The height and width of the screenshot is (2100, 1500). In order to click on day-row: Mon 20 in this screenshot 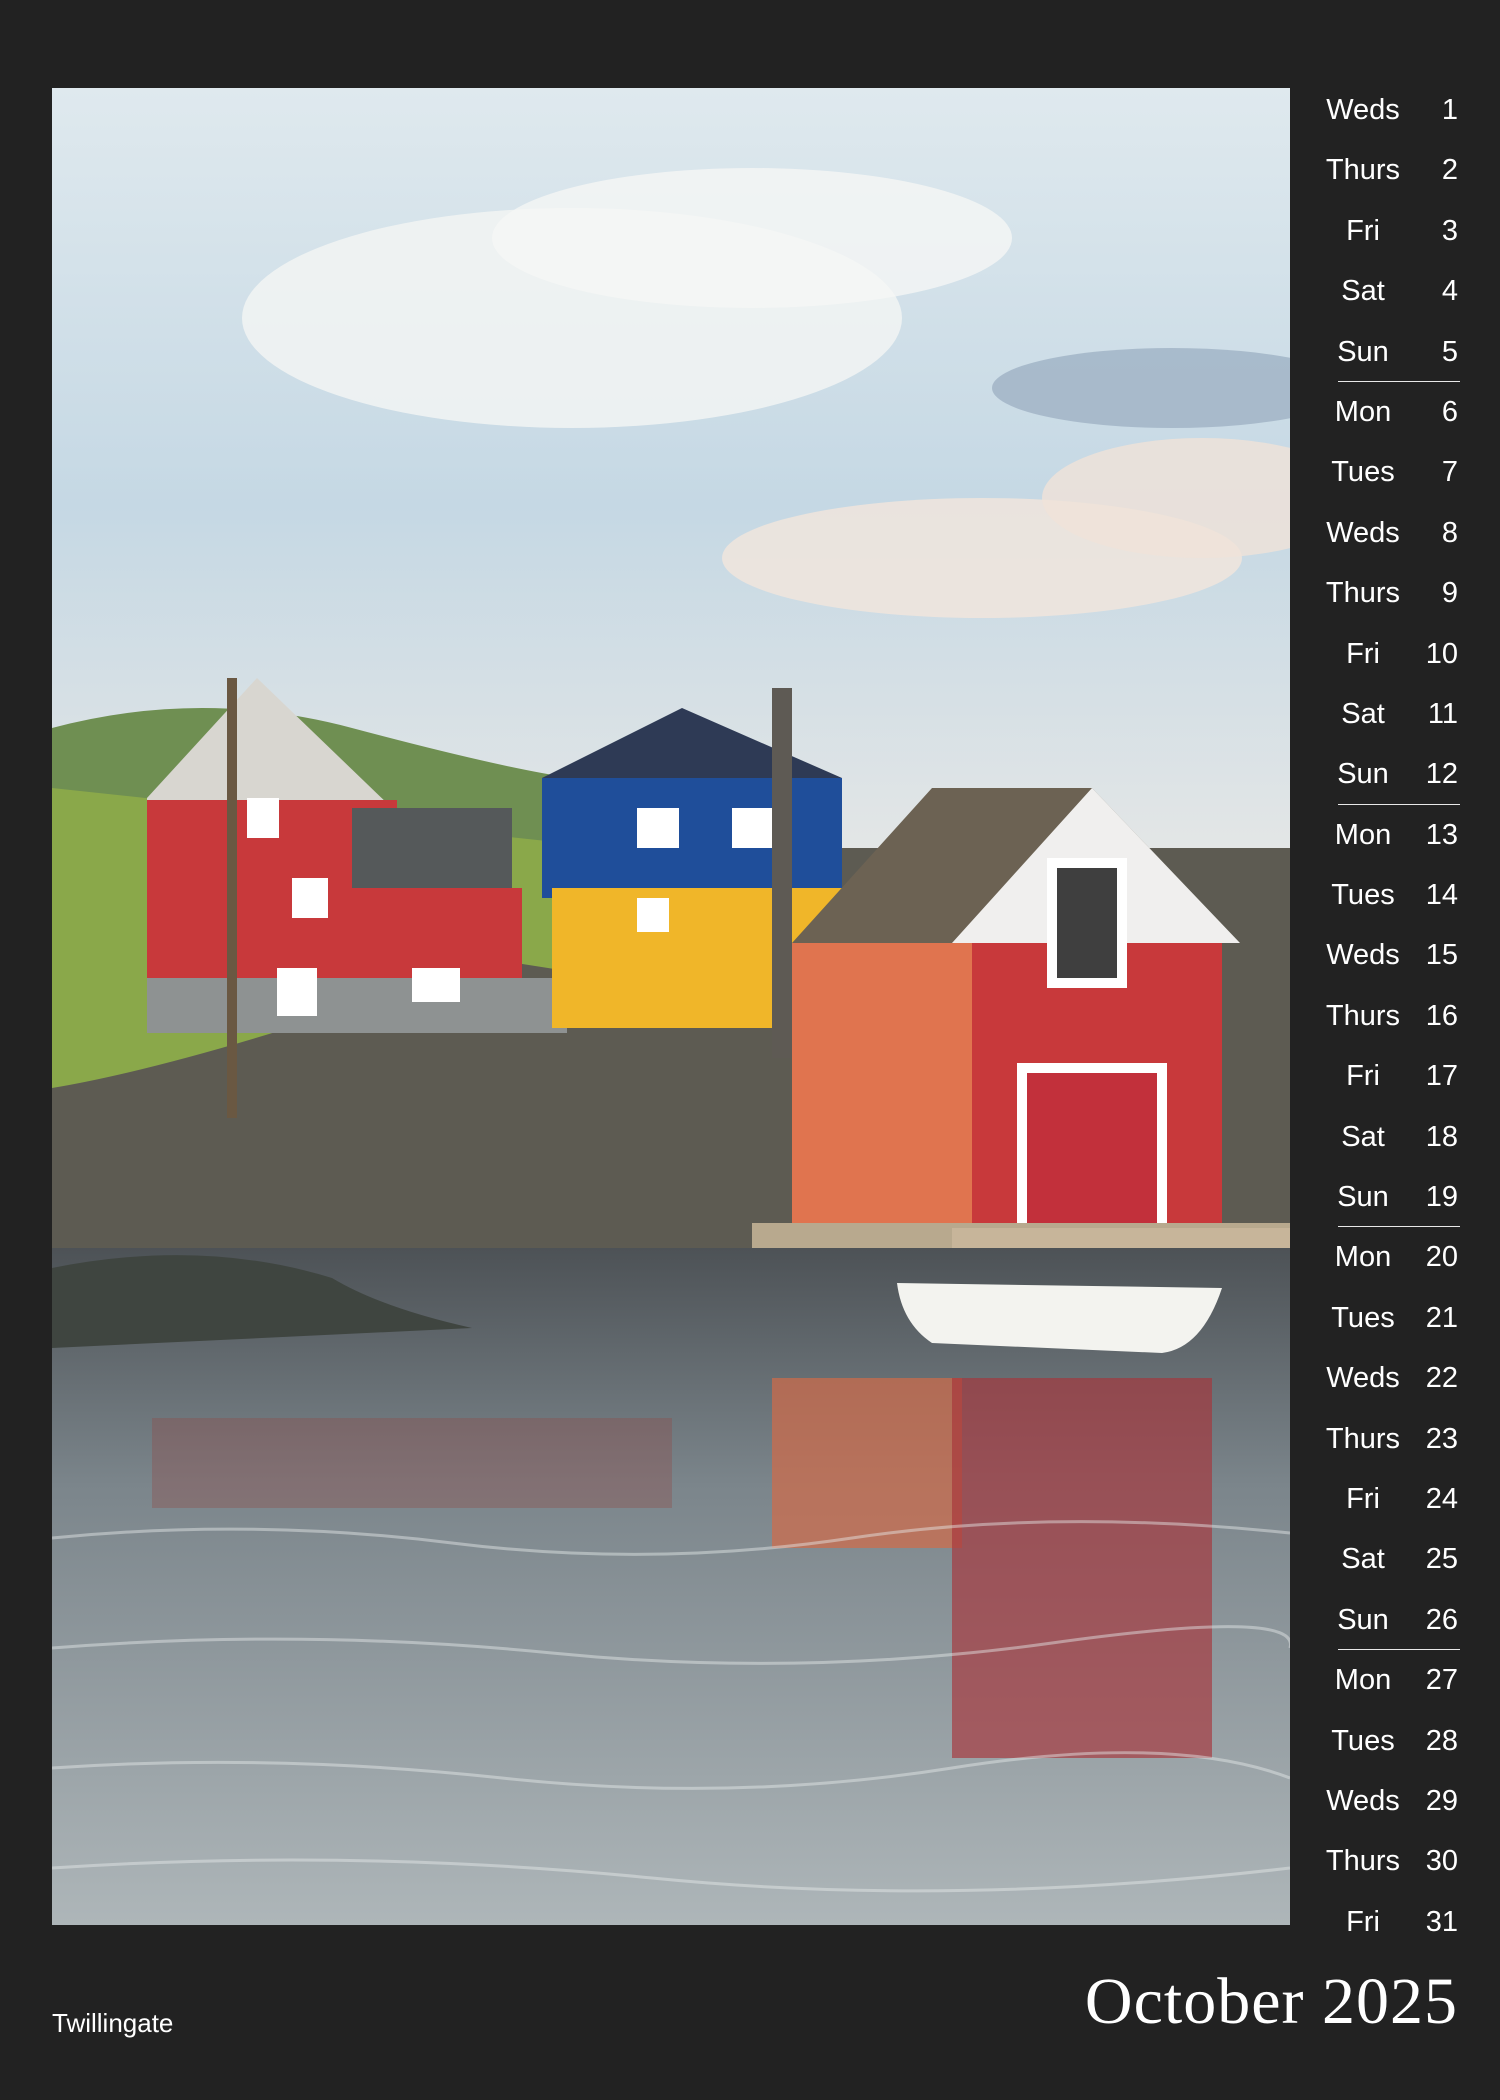, I will do `click(1380, 1257)`.